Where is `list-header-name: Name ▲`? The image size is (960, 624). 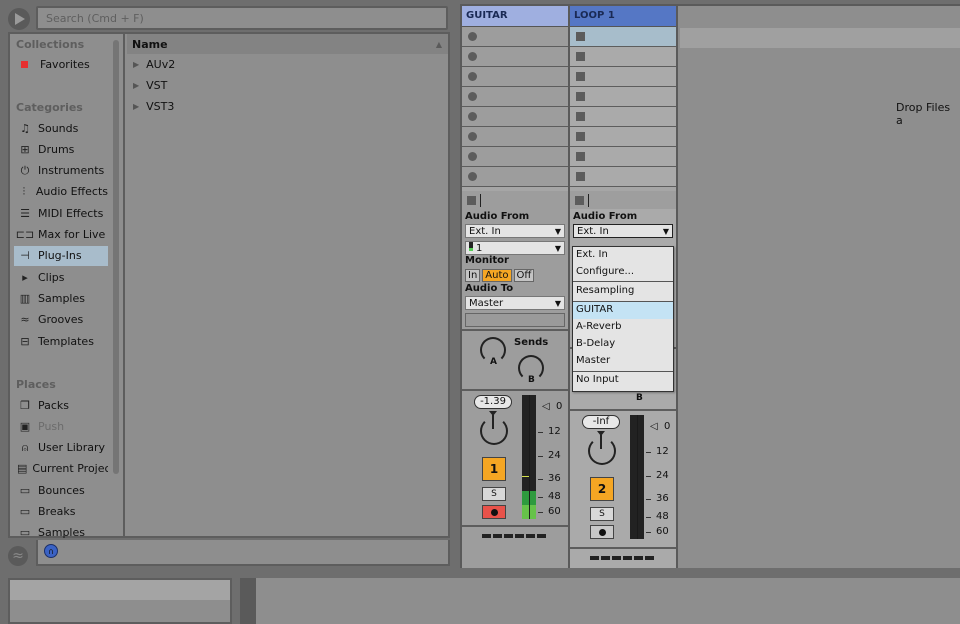
list-header-name: Name ▲ is located at coordinates (287, 44).